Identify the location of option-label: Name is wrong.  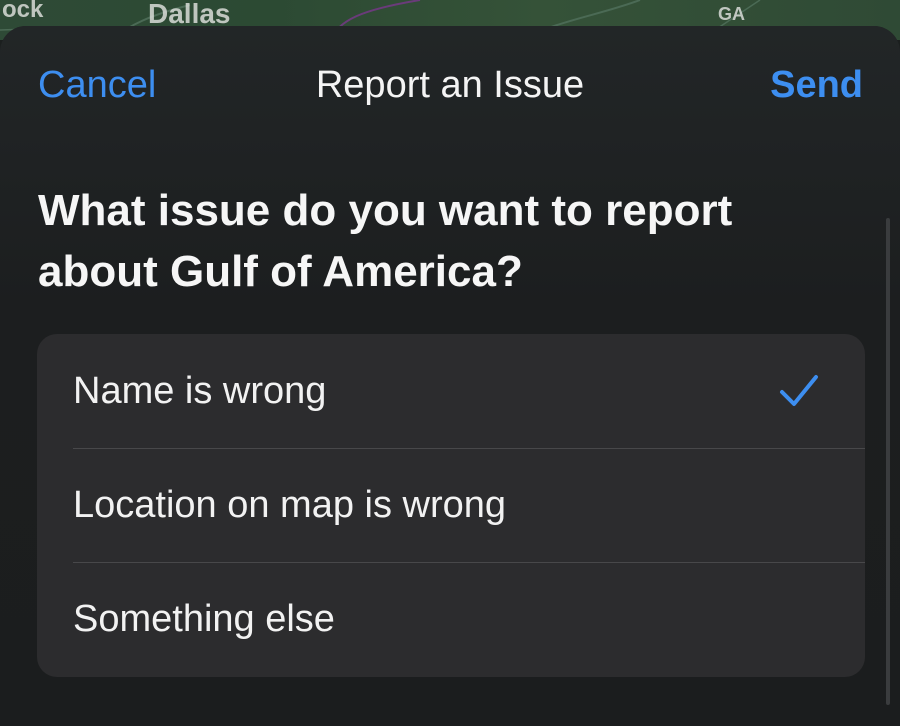
(200, 390).